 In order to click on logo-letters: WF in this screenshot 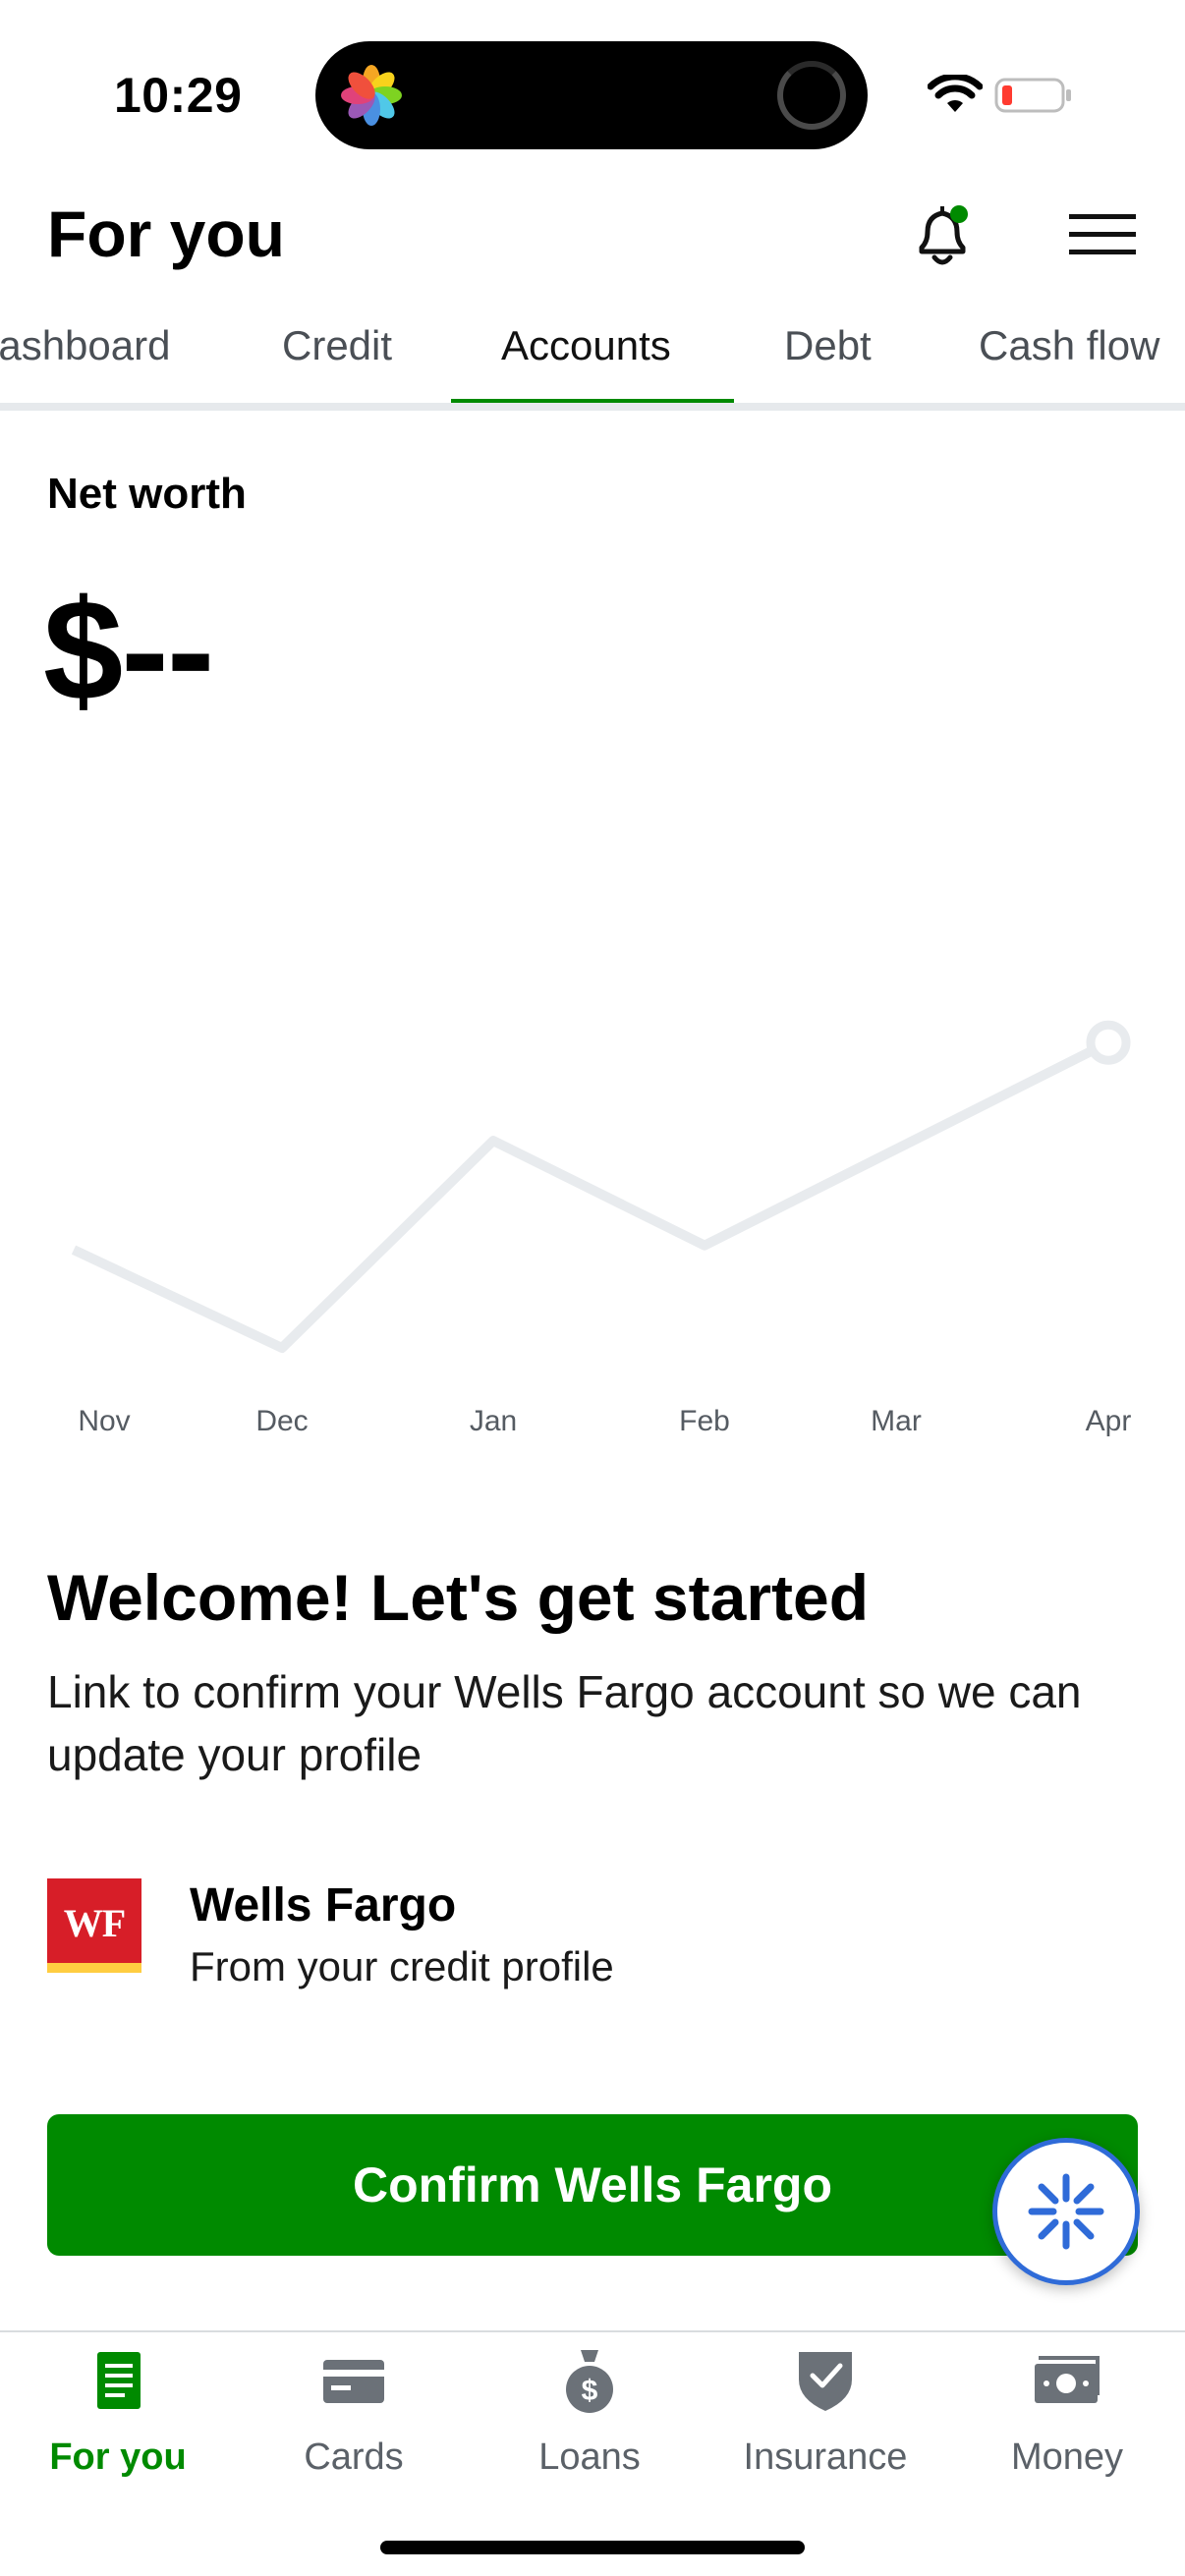, I will do `click(95, 1923)`.